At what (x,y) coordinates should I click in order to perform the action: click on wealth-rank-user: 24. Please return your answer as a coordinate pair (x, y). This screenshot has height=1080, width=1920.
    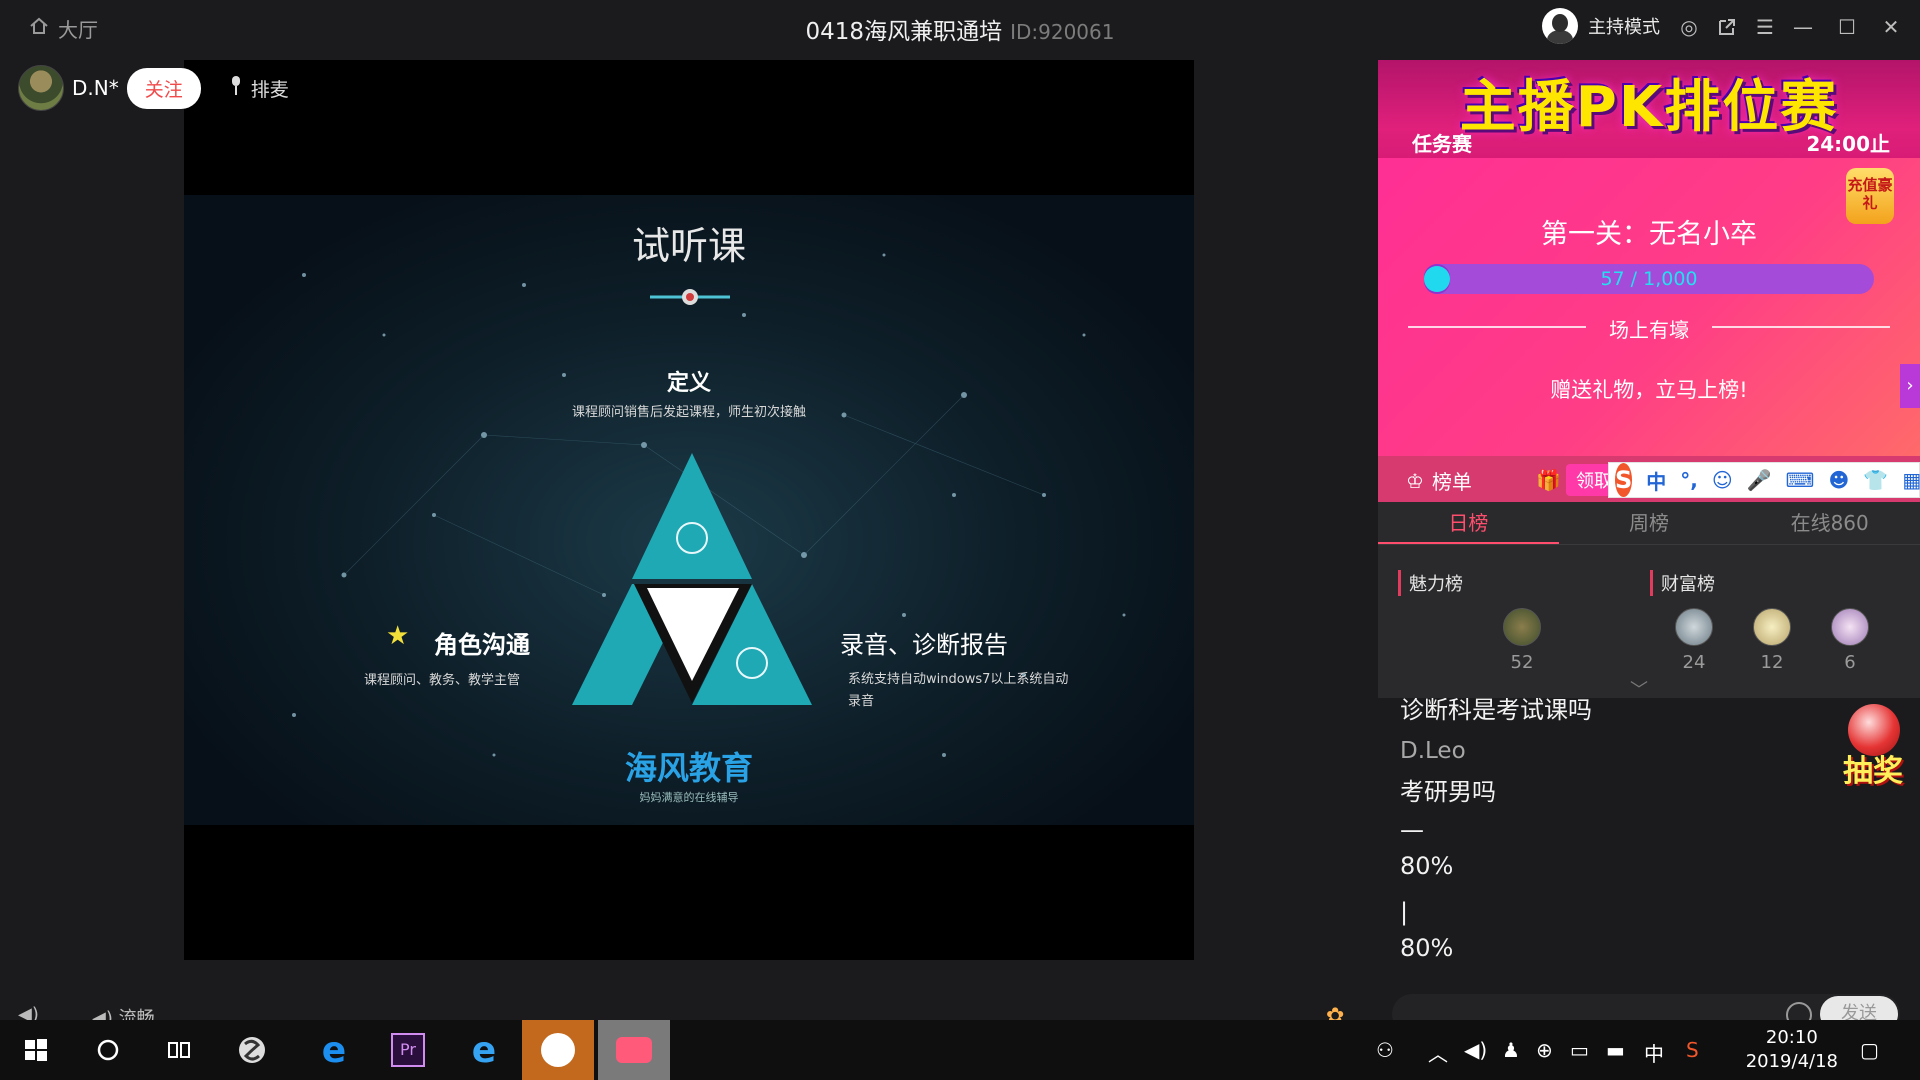
    Looking at the image, I should click on (1694, 640).